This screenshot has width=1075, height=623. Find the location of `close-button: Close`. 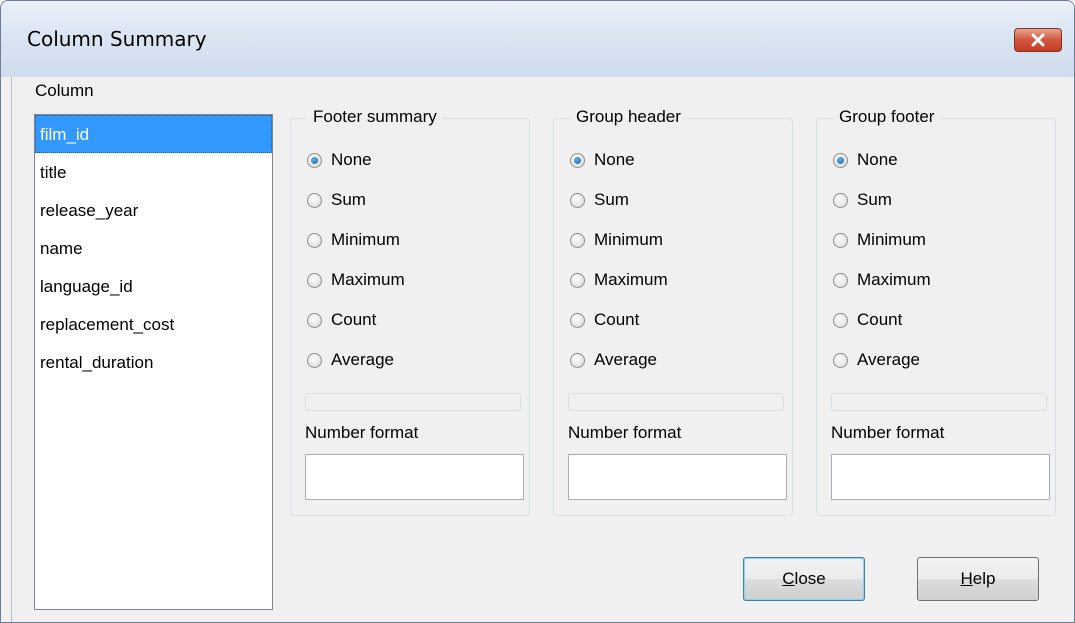

close-button: Close is located at coordinates (804, 579).